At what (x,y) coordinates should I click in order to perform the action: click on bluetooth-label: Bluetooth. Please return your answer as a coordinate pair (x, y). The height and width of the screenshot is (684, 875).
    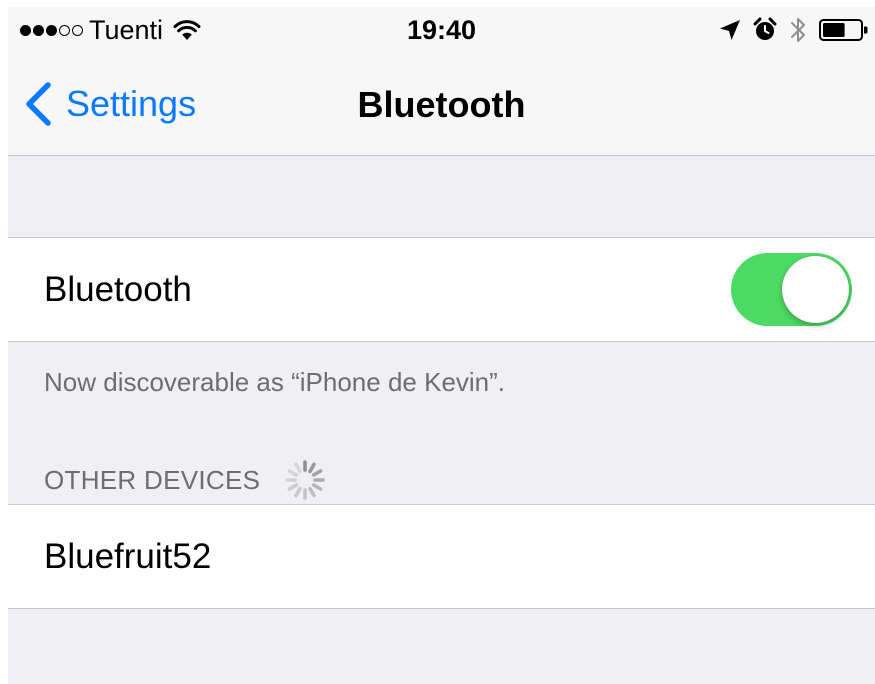
    Looking at the image, I should click on (118, 289).